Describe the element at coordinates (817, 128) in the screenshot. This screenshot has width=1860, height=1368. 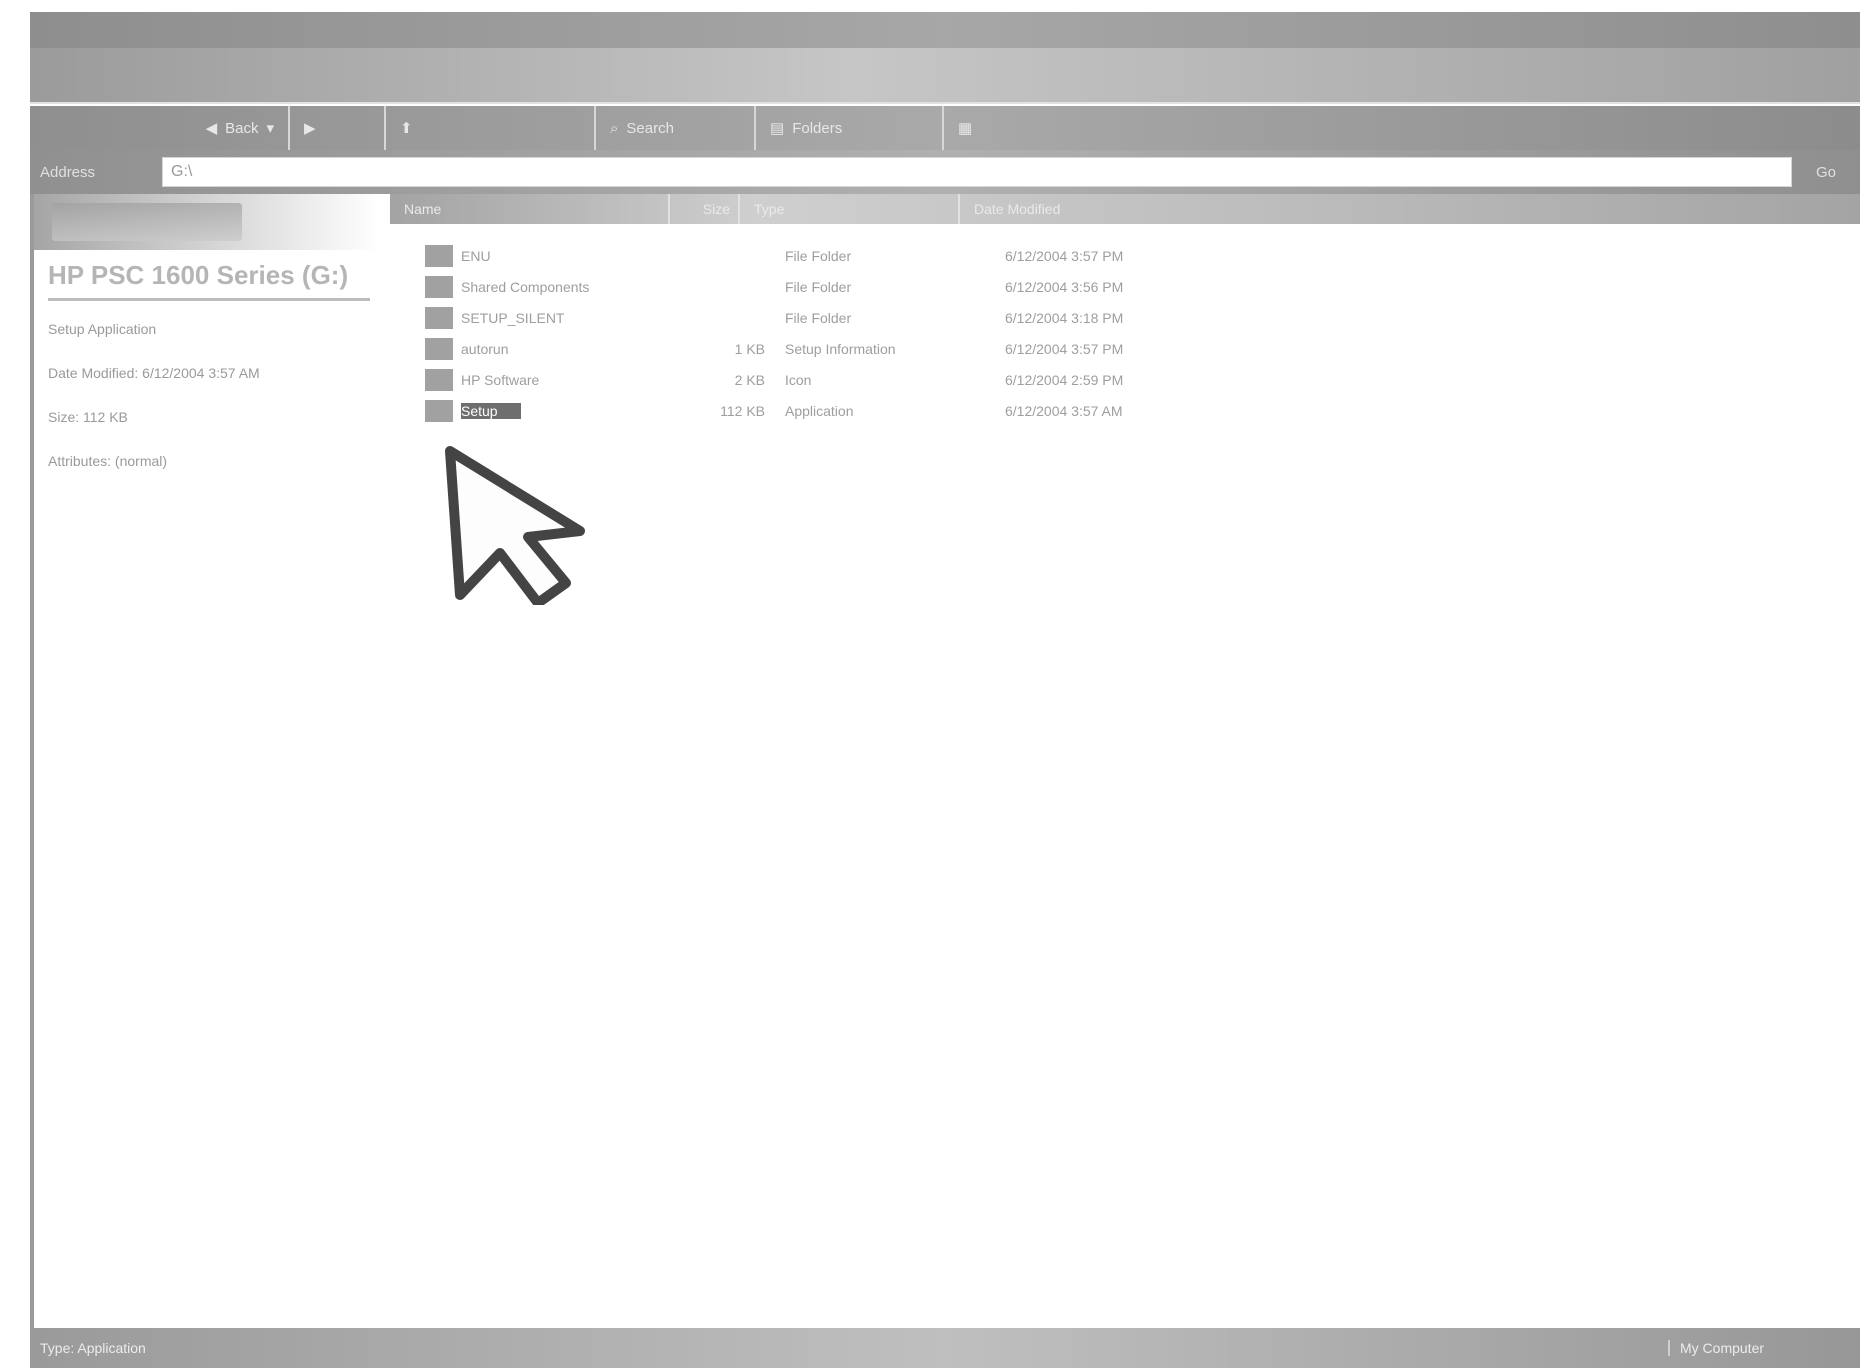
I see `folders-label: Folders` at that location.